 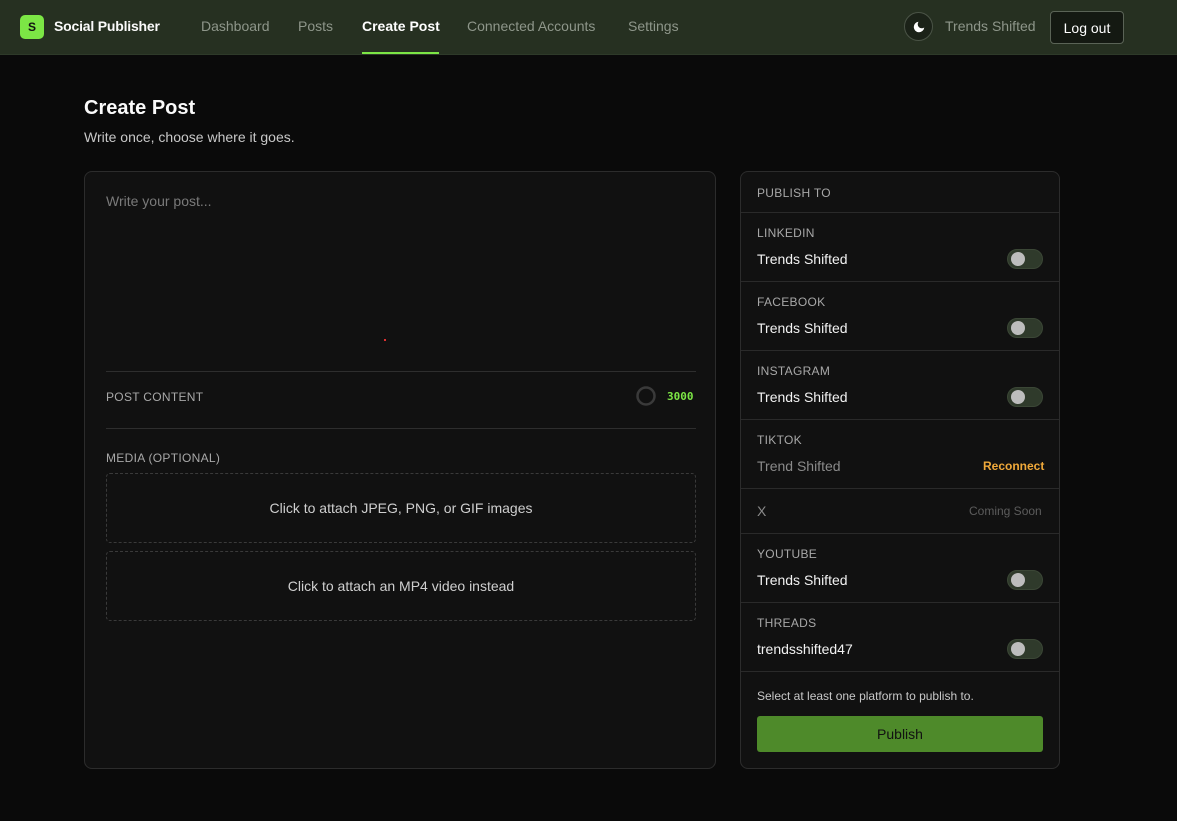 I want to click on moon-icon, so click(x=918, y=26).